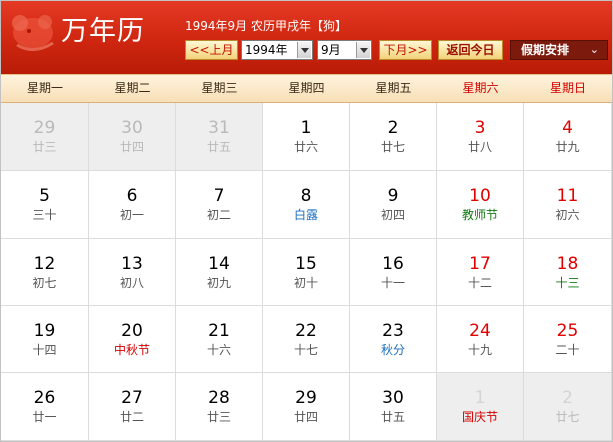  I want to click on day-number: 2, so click(393, 128).